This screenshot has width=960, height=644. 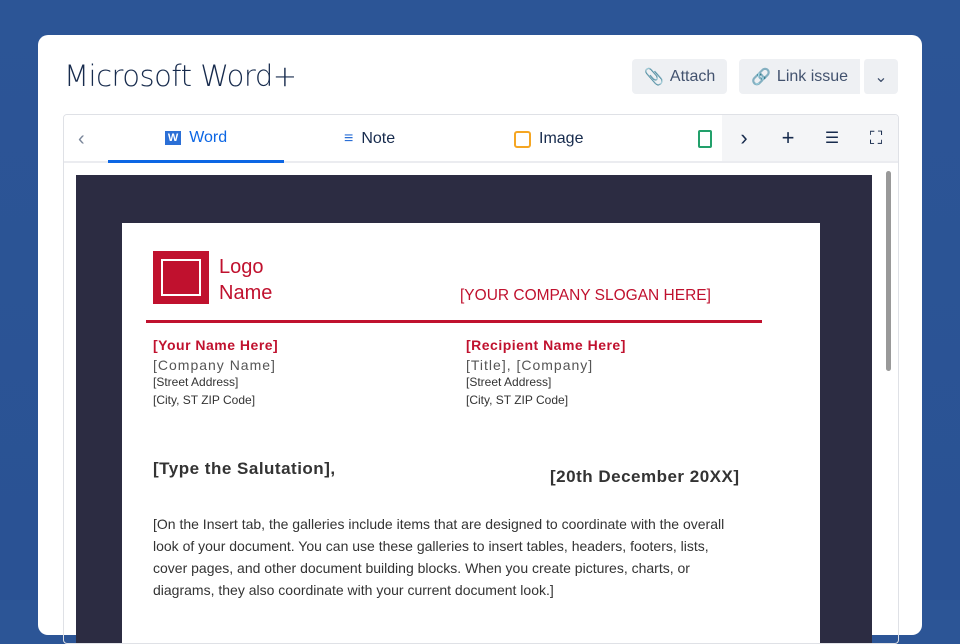 What do you see at coordinates (481, 139) in the screenshot?
I see `tab-bar: ‹ W Word ≡ Note Image › + ☰ ⛶` at bounding box center [481, 139].